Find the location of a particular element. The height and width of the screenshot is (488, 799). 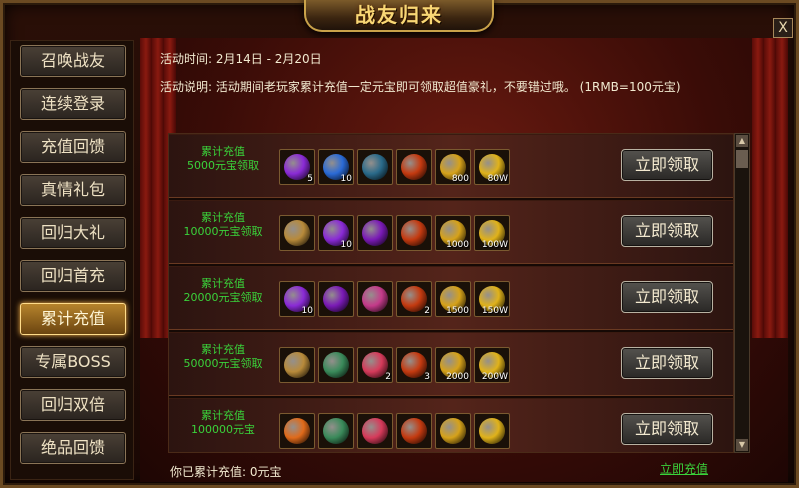

feather-icon is located at coordinates (375, 365).